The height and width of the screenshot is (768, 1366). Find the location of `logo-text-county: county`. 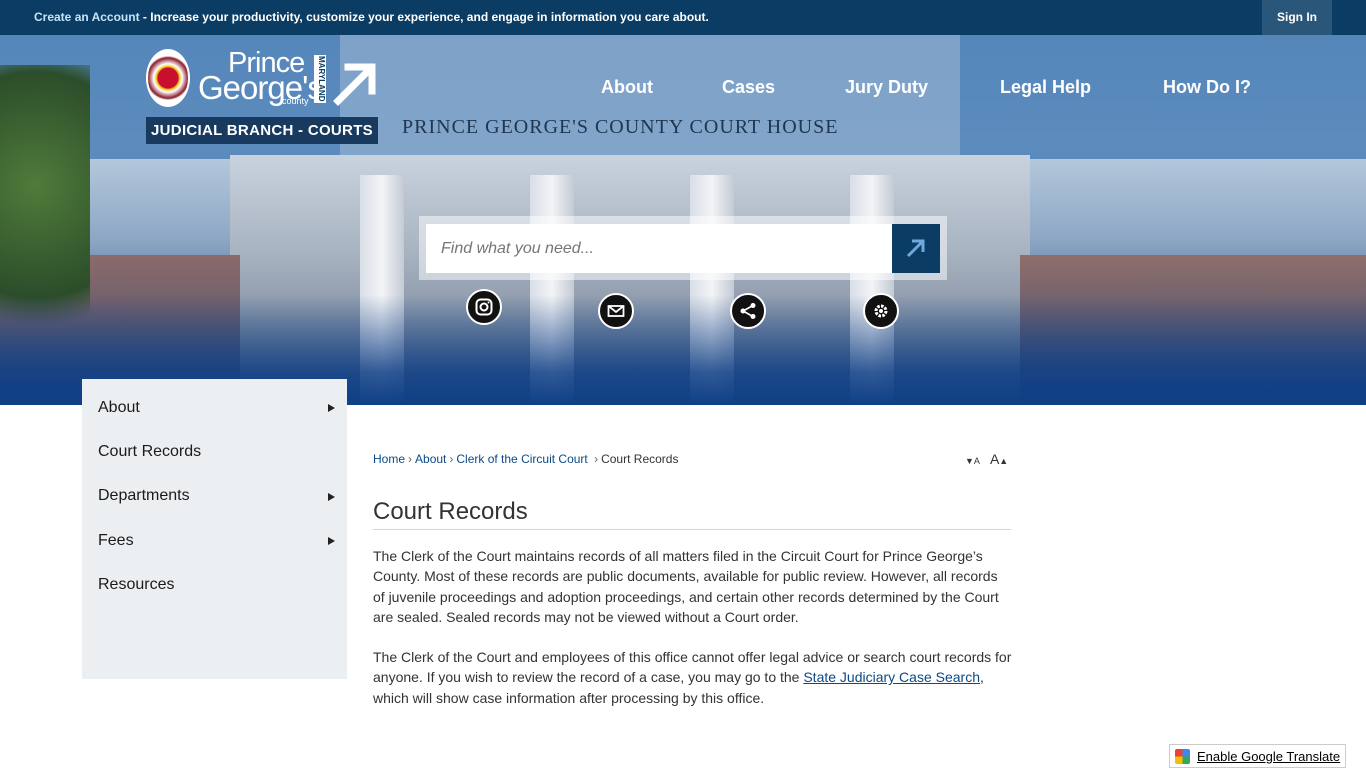

logo-text-county: county is located at coordinates (295, 101).